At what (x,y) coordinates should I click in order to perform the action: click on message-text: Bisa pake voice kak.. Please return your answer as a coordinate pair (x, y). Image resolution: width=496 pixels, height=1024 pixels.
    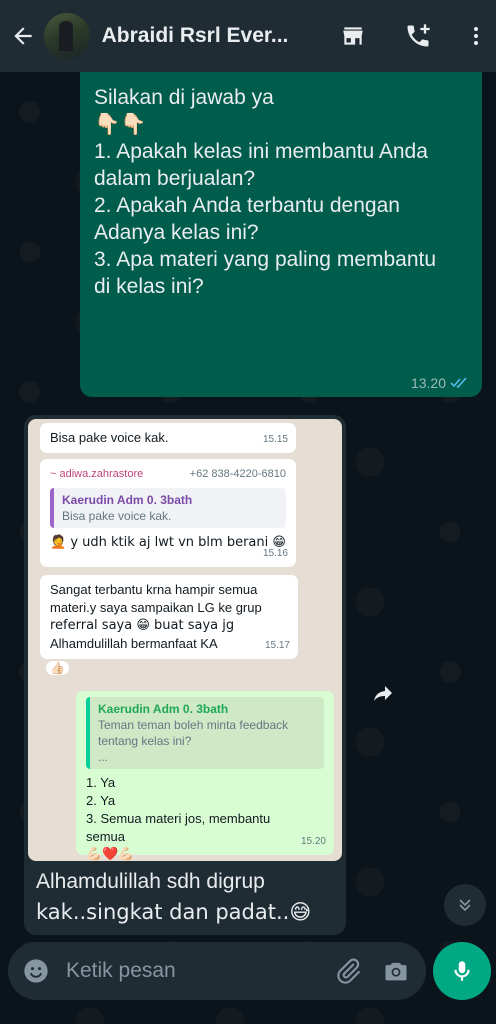
    Looking at the image, I should click on (109, 437).